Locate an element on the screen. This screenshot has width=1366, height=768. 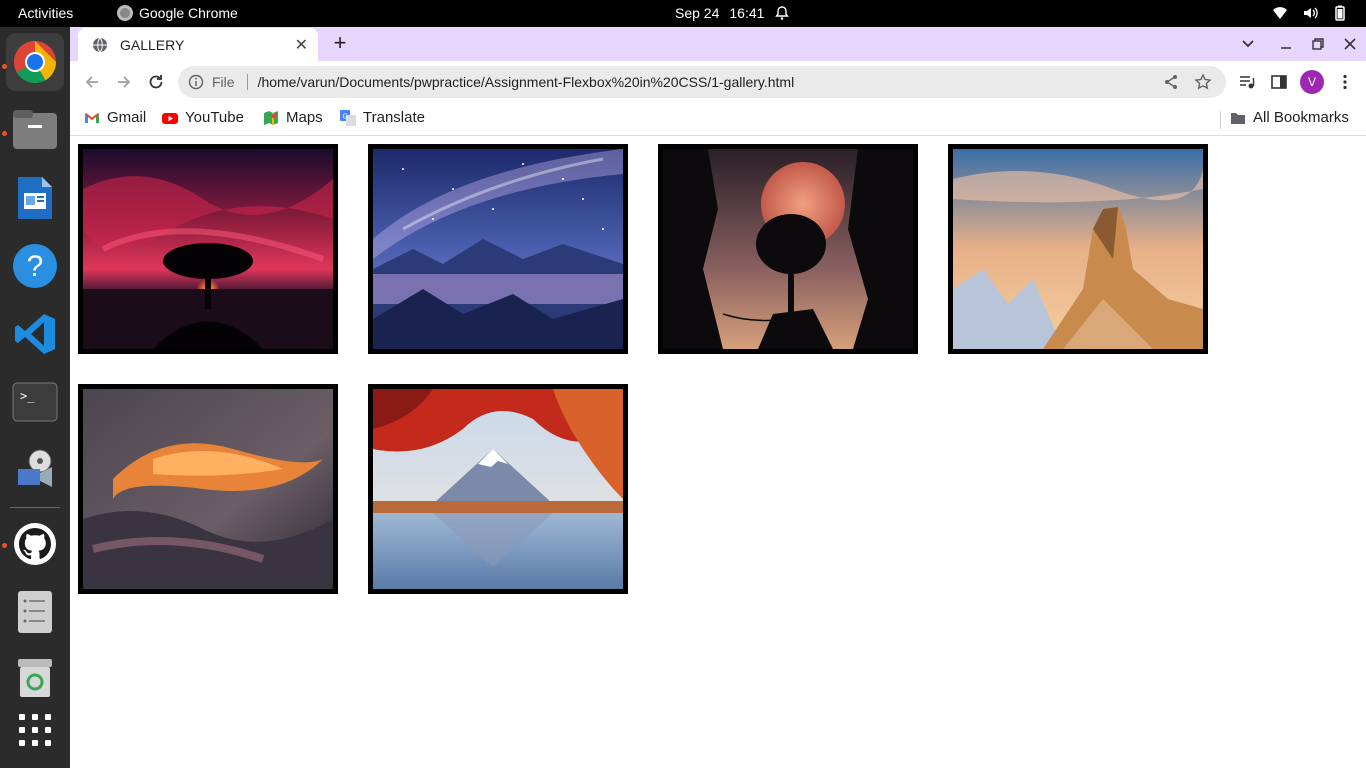
tab-strip: GALLERY ✕ + is located at coordinates (718, 44).